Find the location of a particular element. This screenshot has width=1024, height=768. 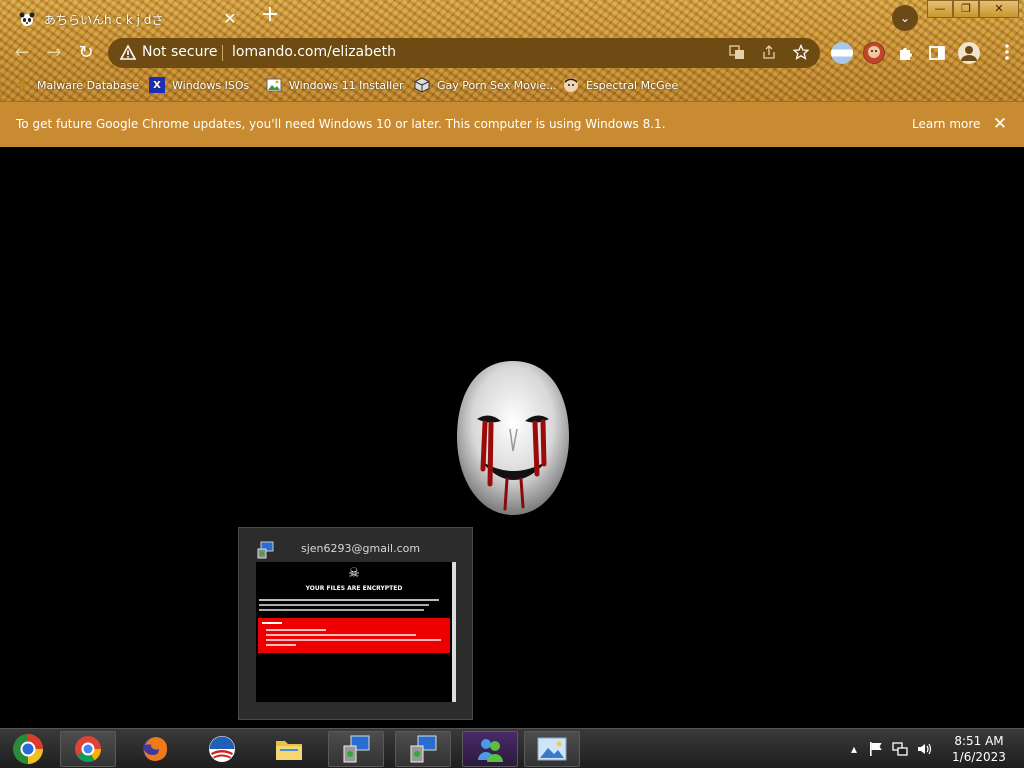

sparkle-icon is located at coordinates (22, 85).